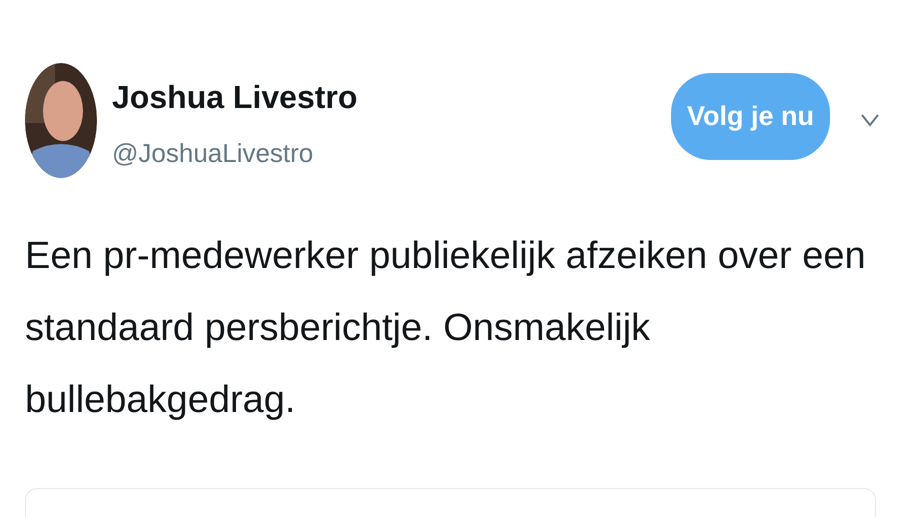  What do you see at coordinates (870, 120) in the screenshot?
I see `chevron-icon` at bounding box center [870, 120].